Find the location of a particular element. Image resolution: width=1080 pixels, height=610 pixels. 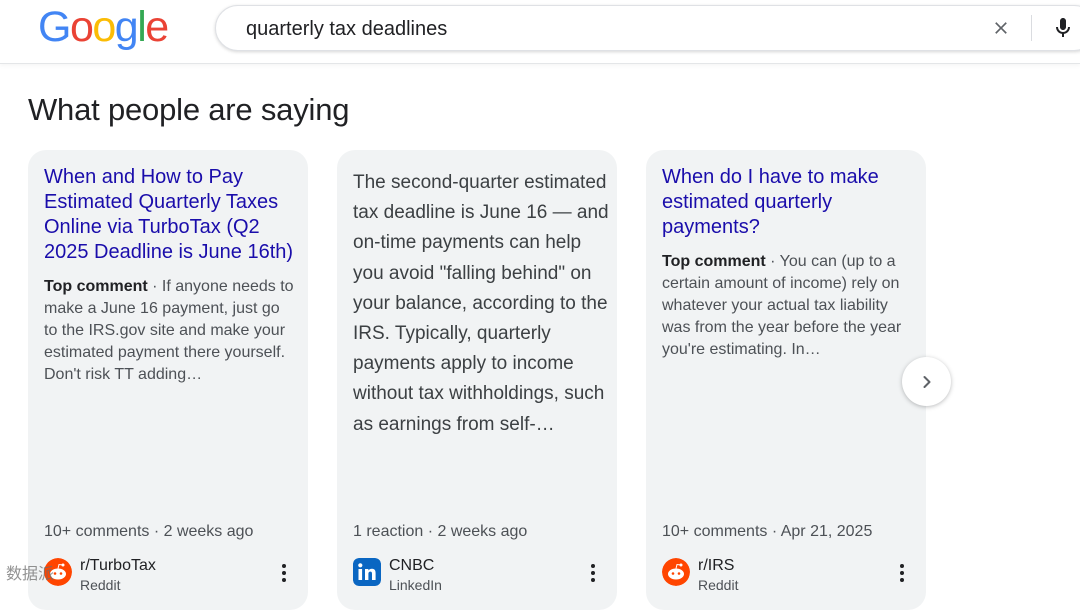

logo-letter-g2: g is located at coordinates (126, 27).